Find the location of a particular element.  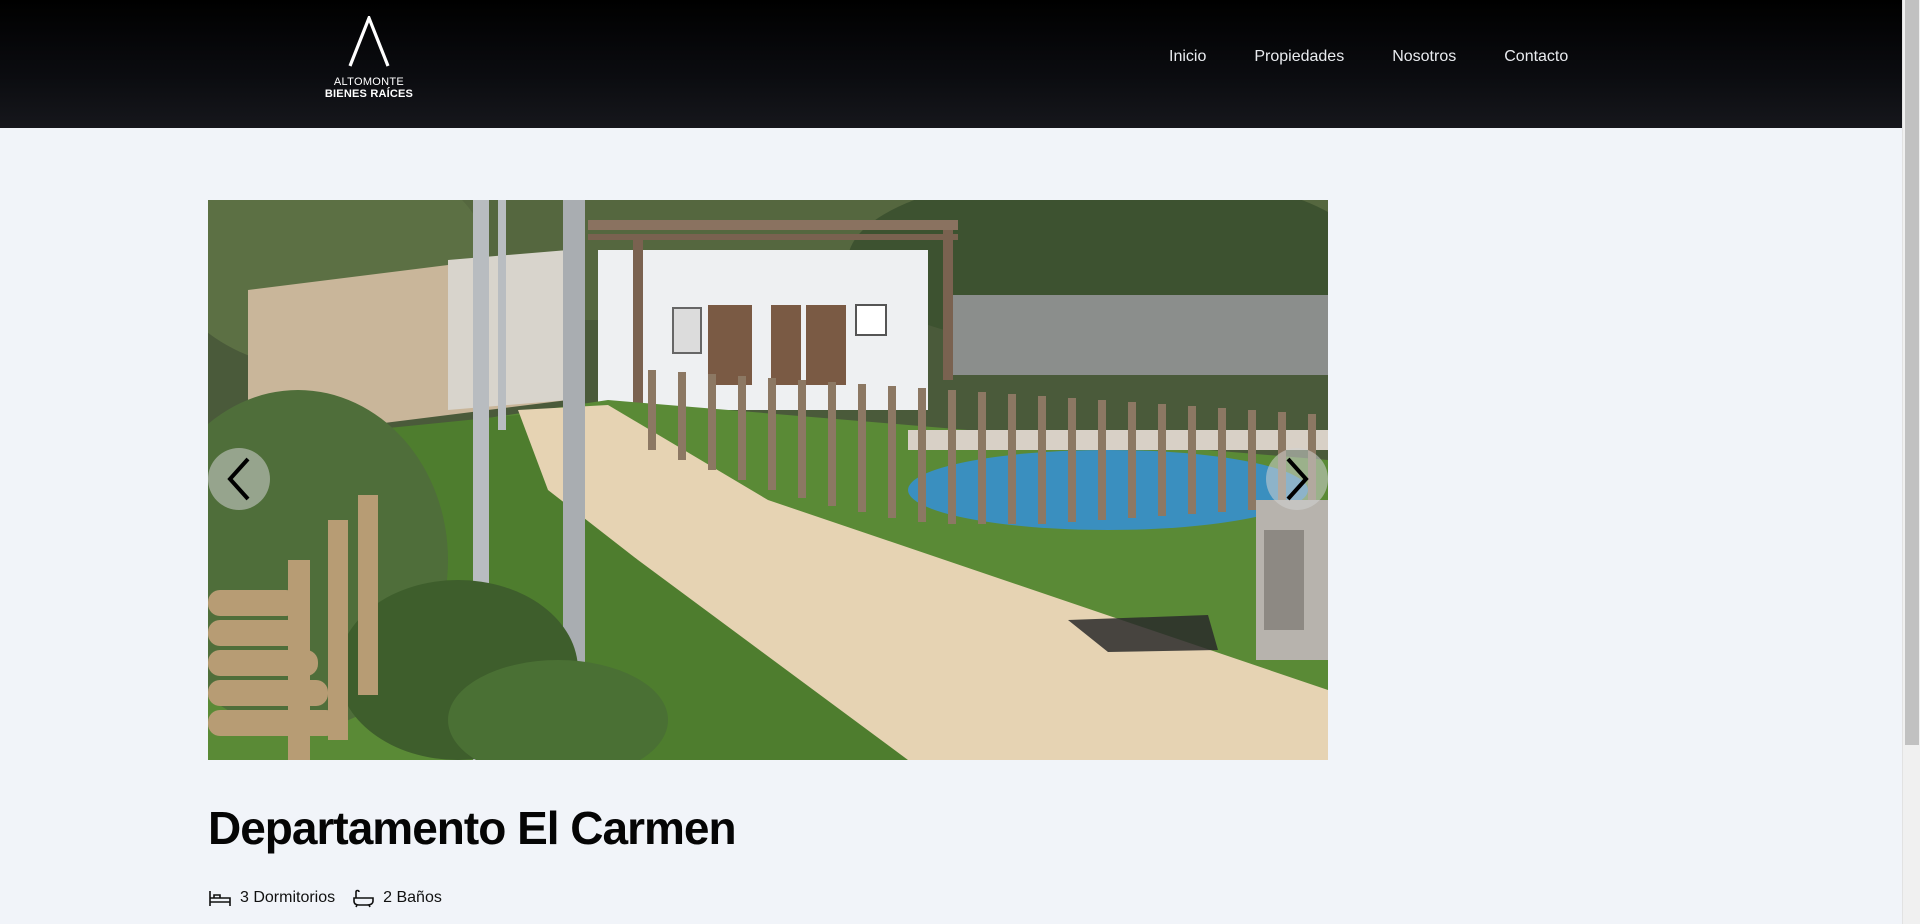

bedrooms-label: 3 Dormitorios is located at coordinates (288, 897).